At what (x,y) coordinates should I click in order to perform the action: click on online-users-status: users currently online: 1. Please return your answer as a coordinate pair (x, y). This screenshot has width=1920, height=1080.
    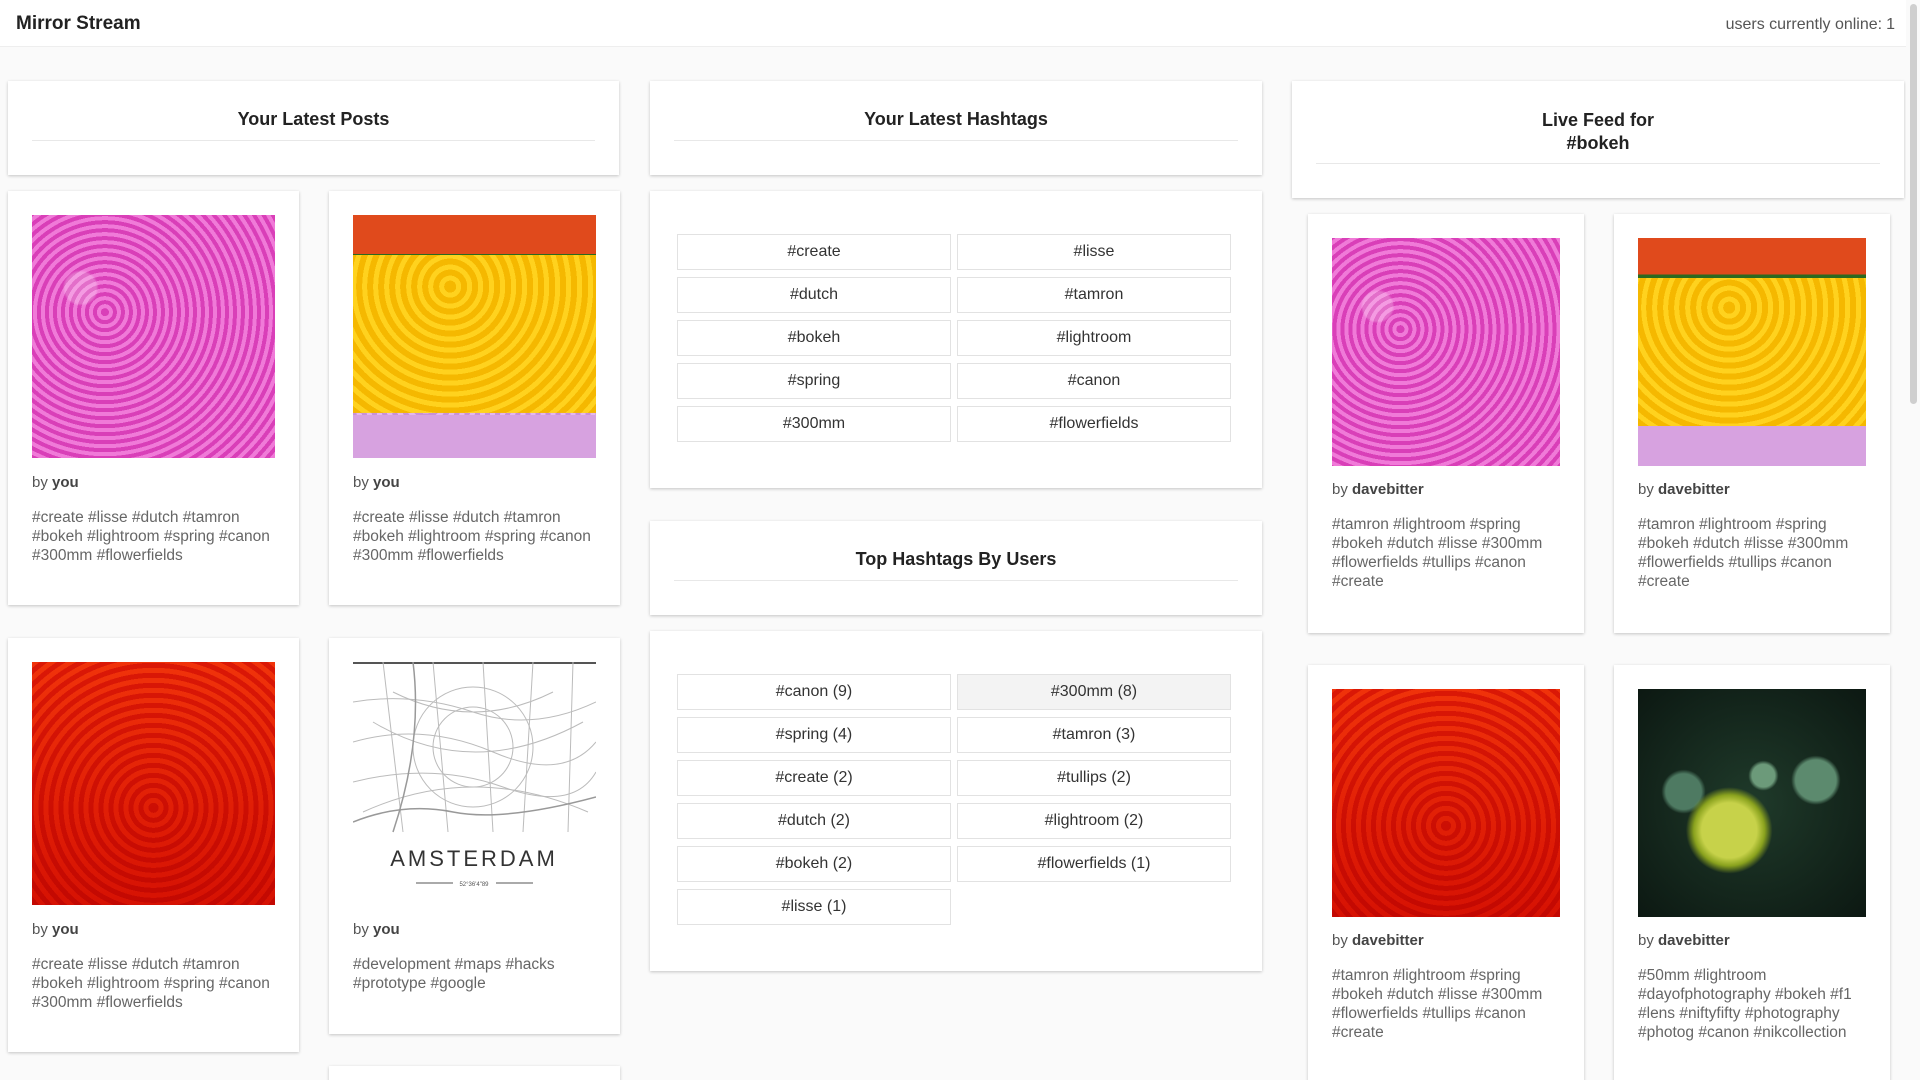
    Looking at the image, I should click on (1810, 25).